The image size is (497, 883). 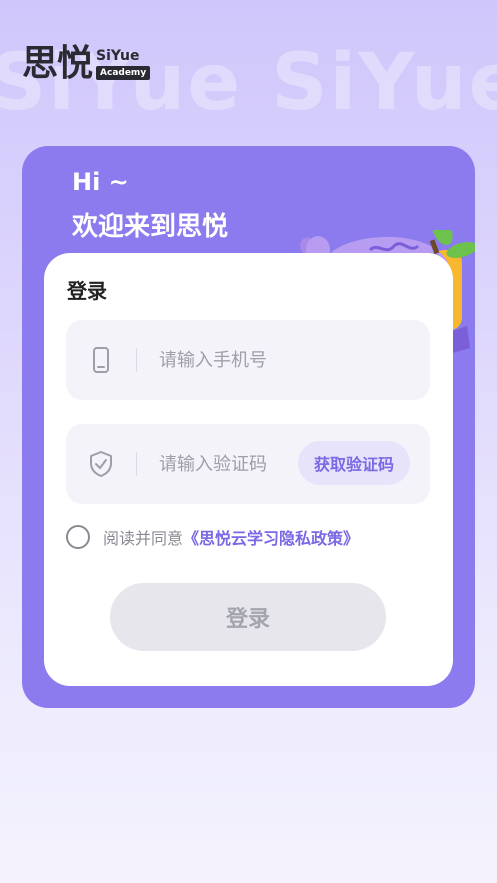 I want to click on phone-input, so click(x=234, y=360).